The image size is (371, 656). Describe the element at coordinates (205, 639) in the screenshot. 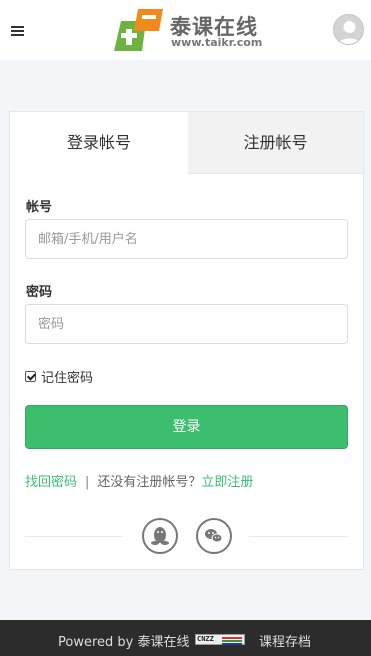

I see `cnzz-badge-text: CNZZ` at that location.